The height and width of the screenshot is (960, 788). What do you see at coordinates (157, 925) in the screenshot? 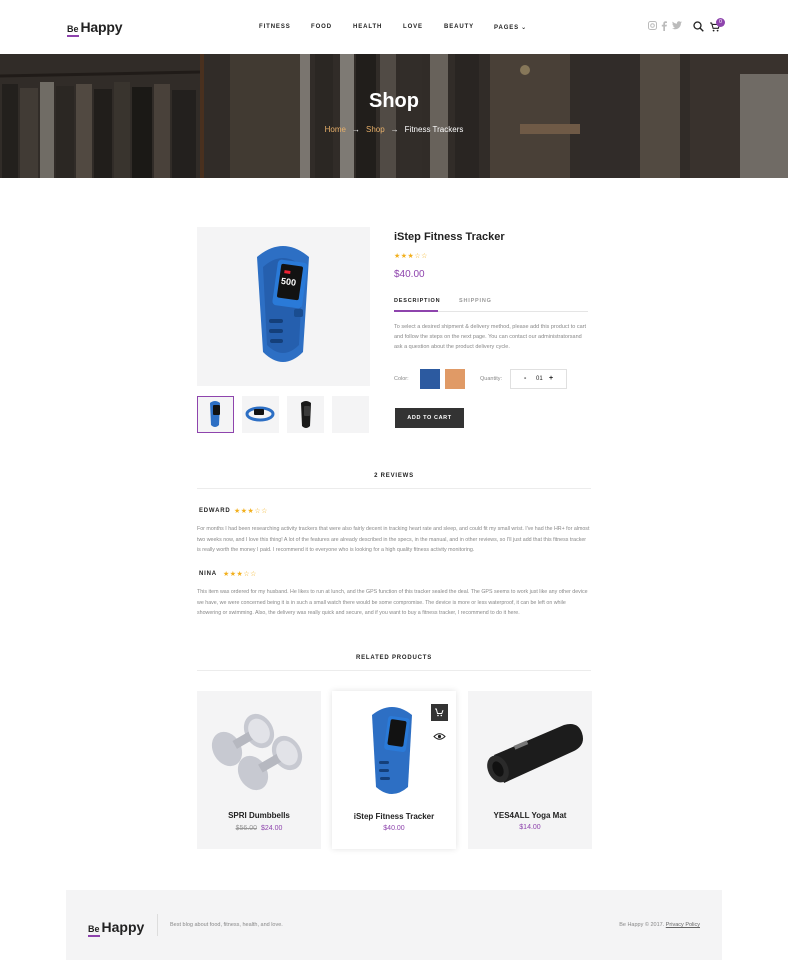
I see `footer-divider` at bounding box center [157, 925].